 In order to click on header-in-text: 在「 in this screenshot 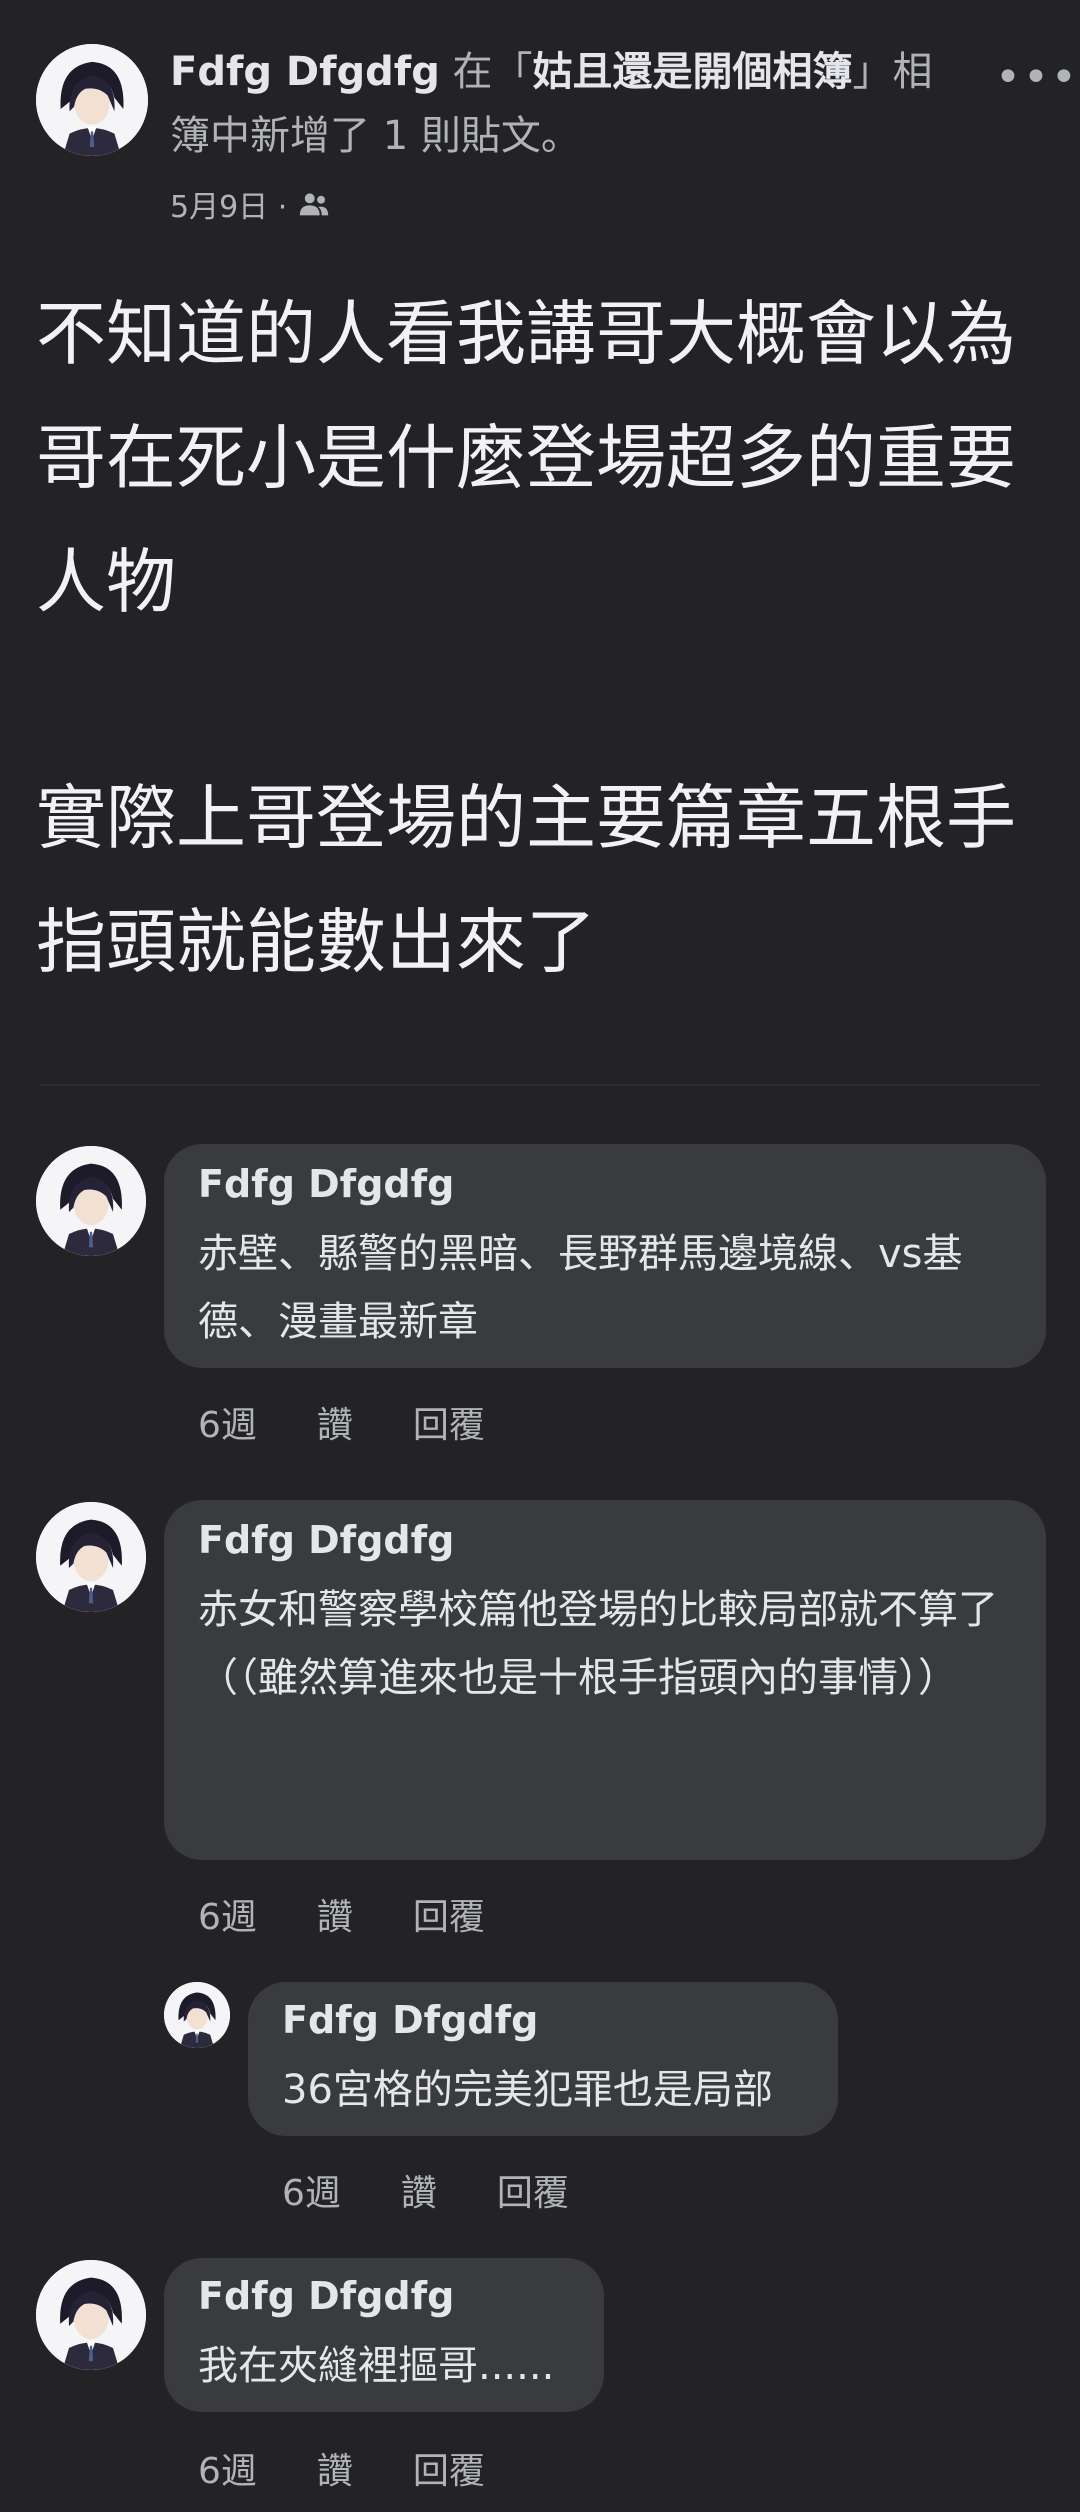, I will do `click(492, 72)`.